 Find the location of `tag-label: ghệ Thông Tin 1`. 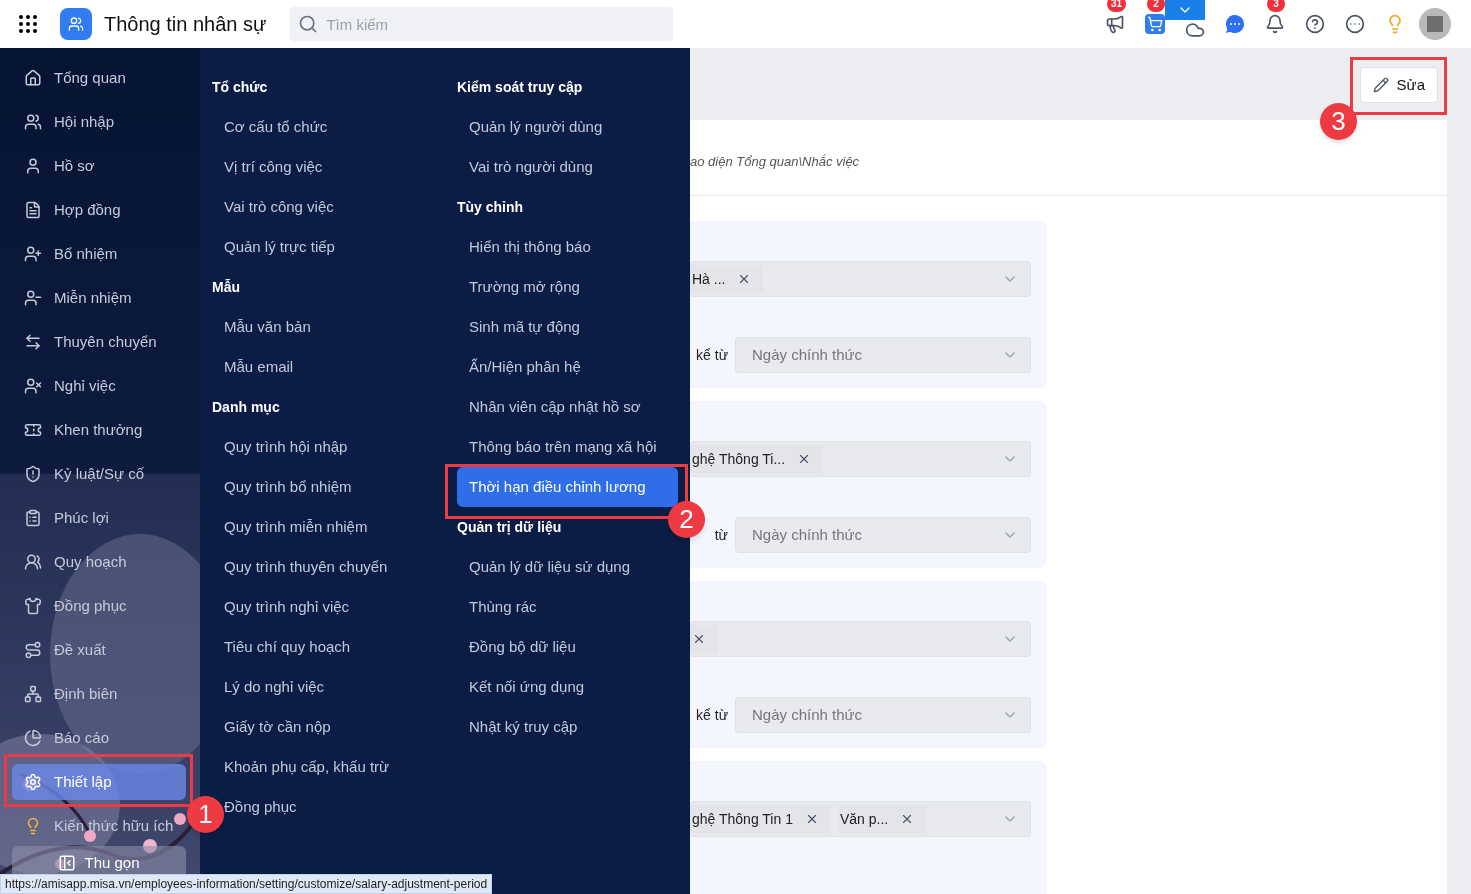

tag-label: ghệ Thông Tin 1 is located at coordinates (742, 819).